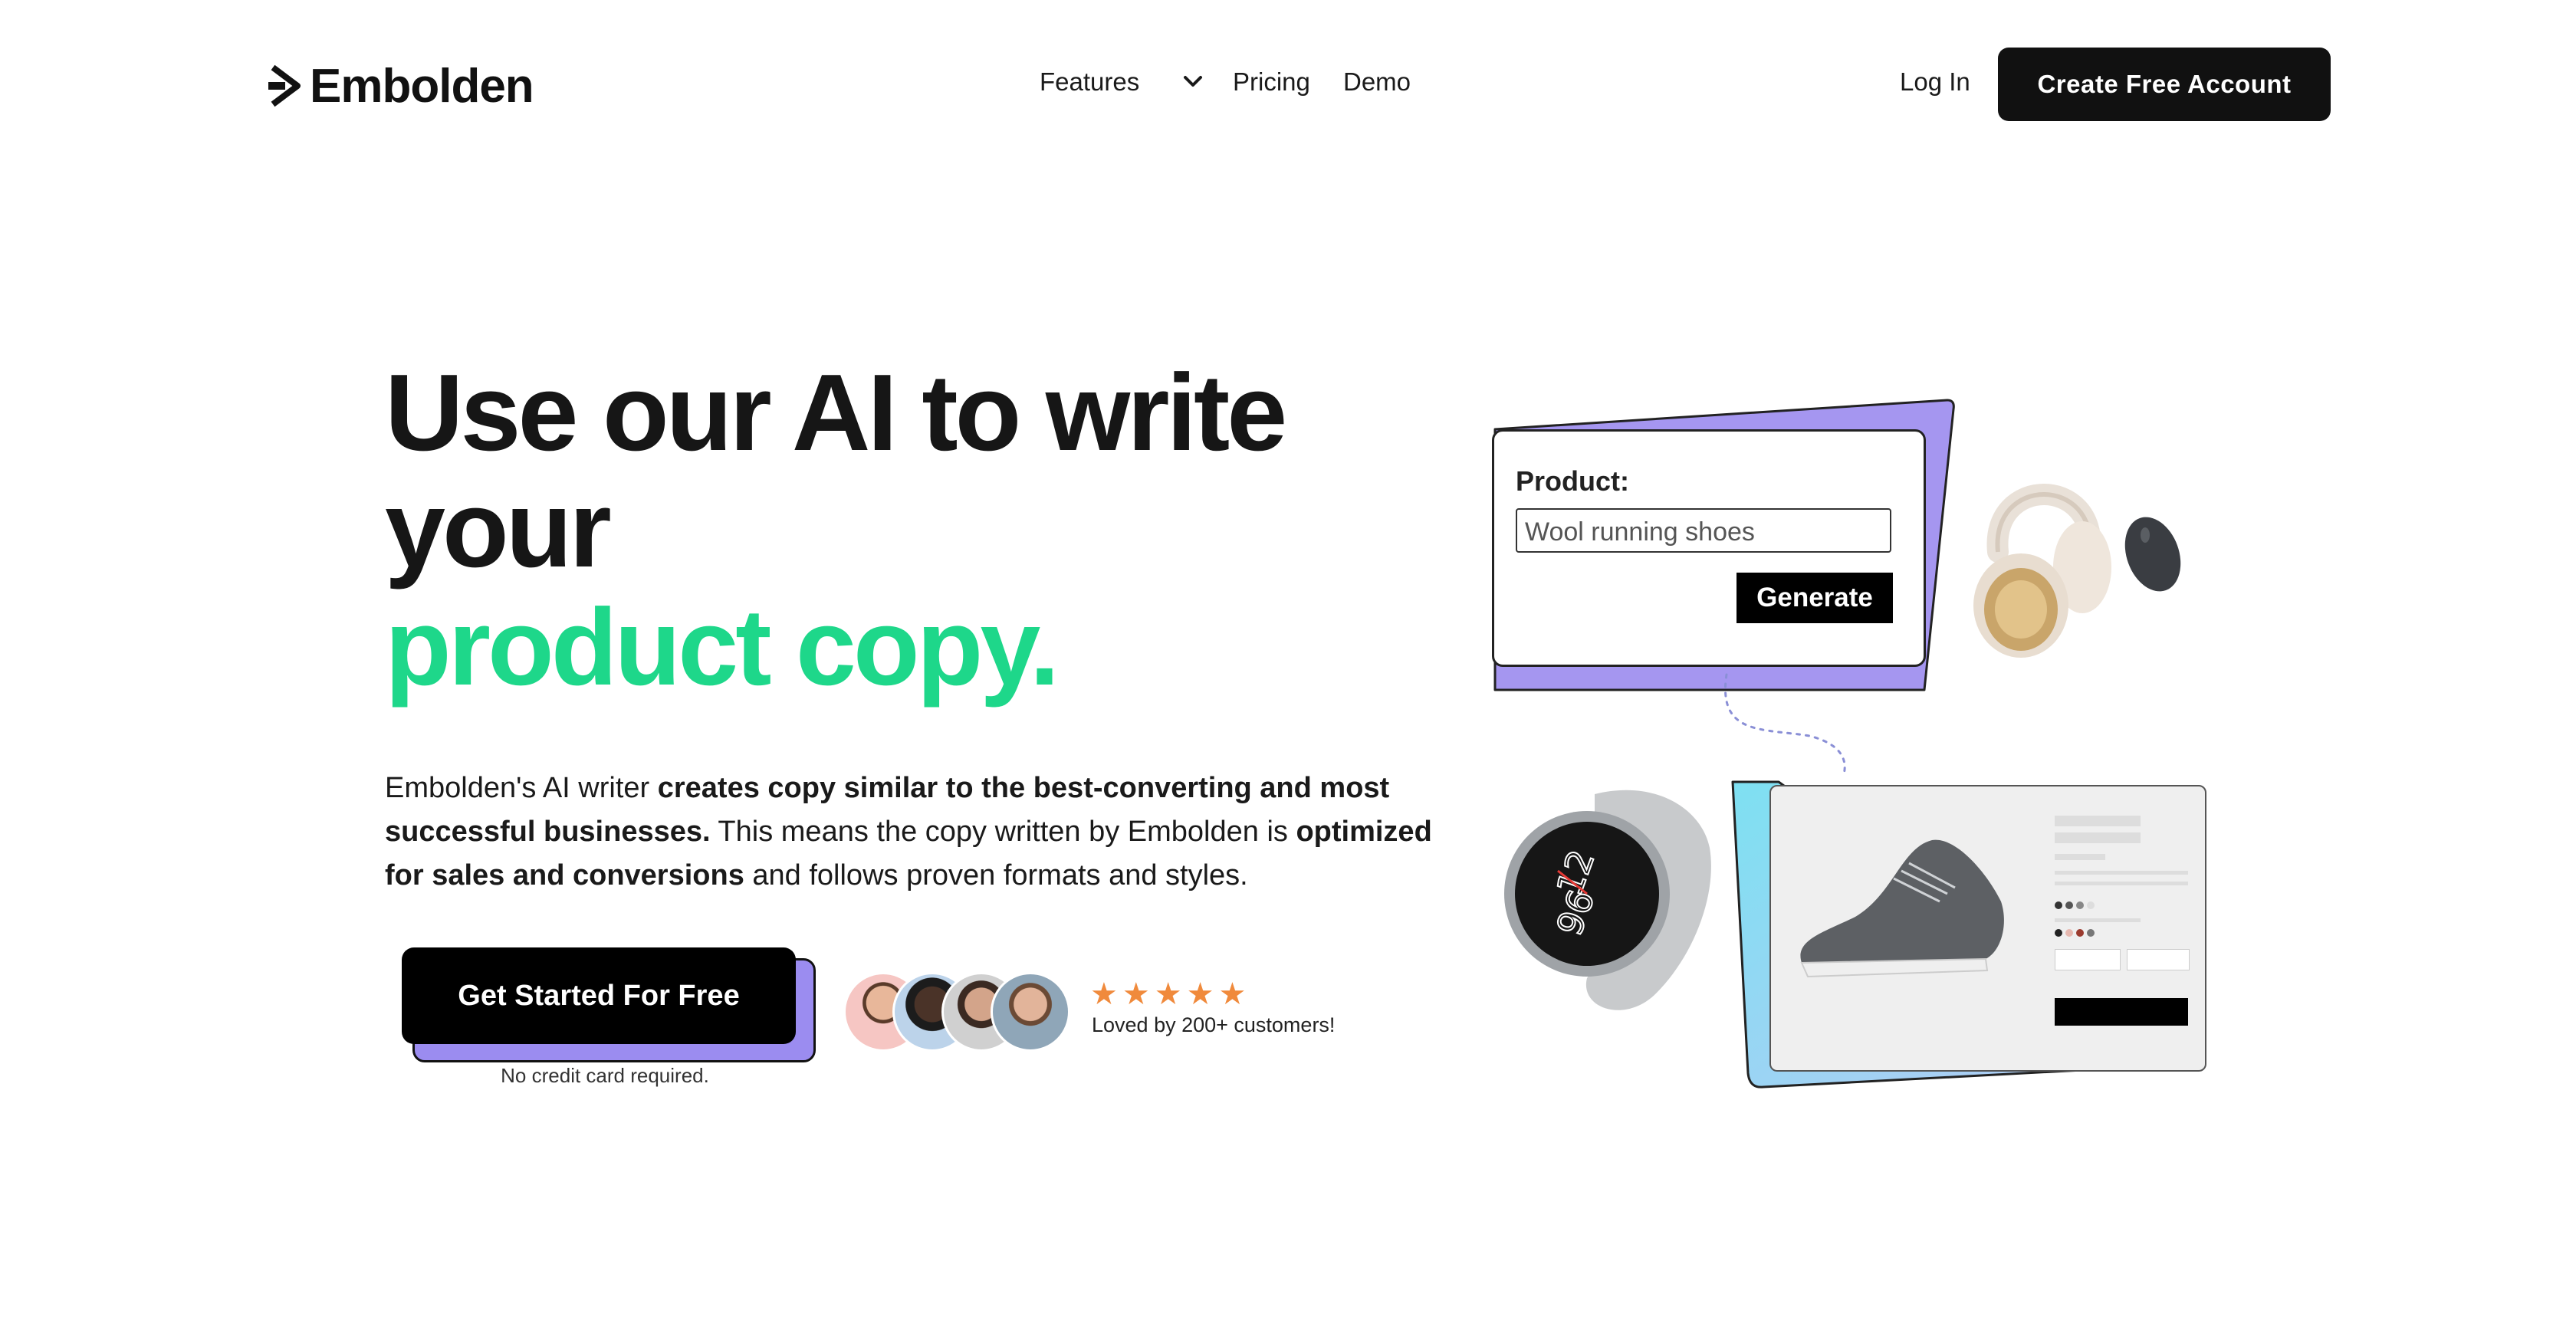 The width and height of the screenshot is (2576, 1343). I want to click on brand-name: Embolden, so click(422, 86).